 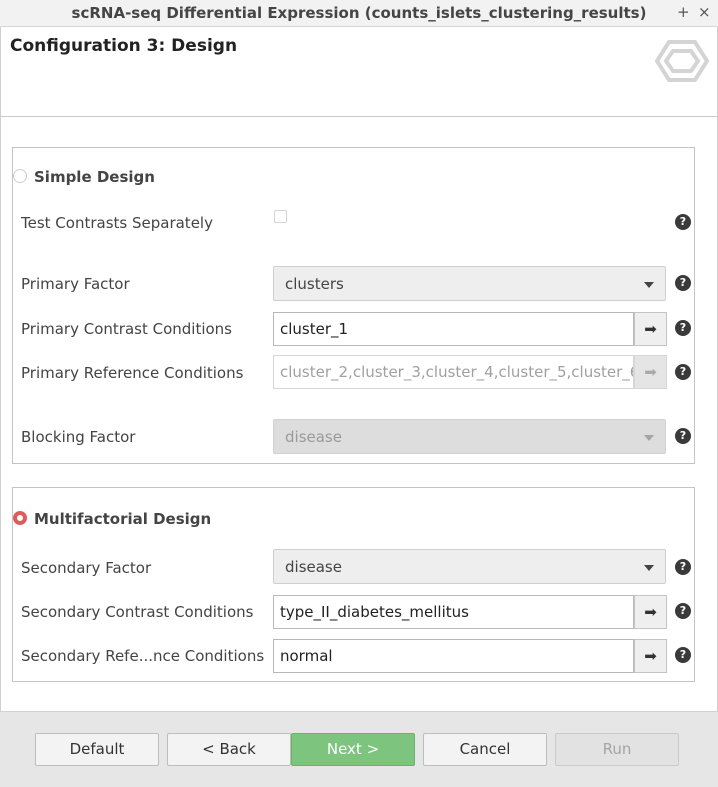 What do you see at coordinates (137, 612) in the screenshot?
I see `secondary-contrast-label: Secondary Contrast Conditions` at bounding box center [137, 612].